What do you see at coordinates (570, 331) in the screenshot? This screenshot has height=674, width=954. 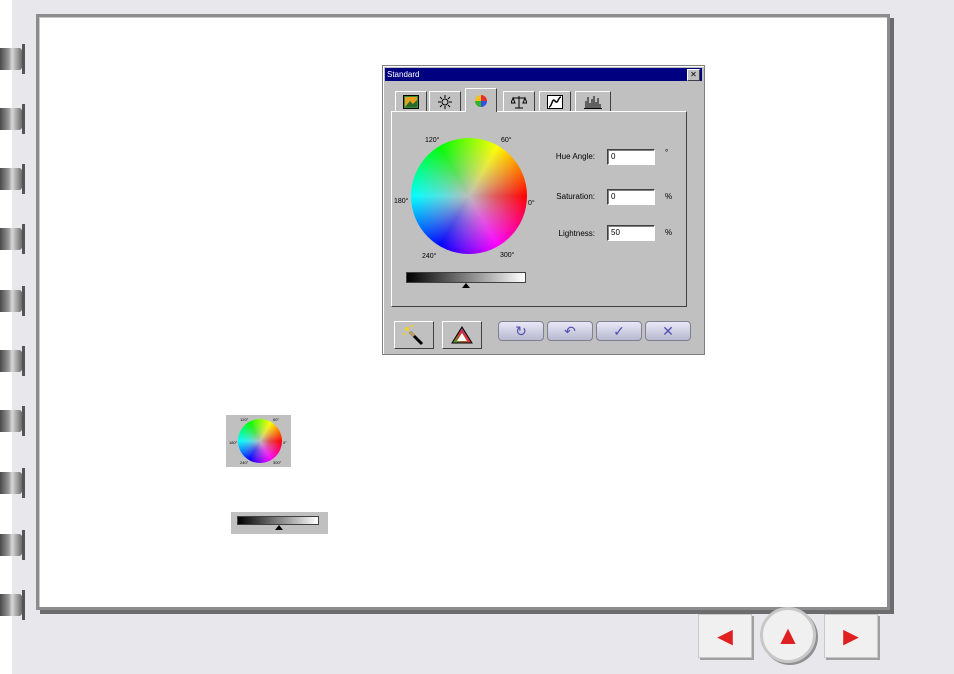 I see `undo-button: ↶` at bounding box center [570, 331].